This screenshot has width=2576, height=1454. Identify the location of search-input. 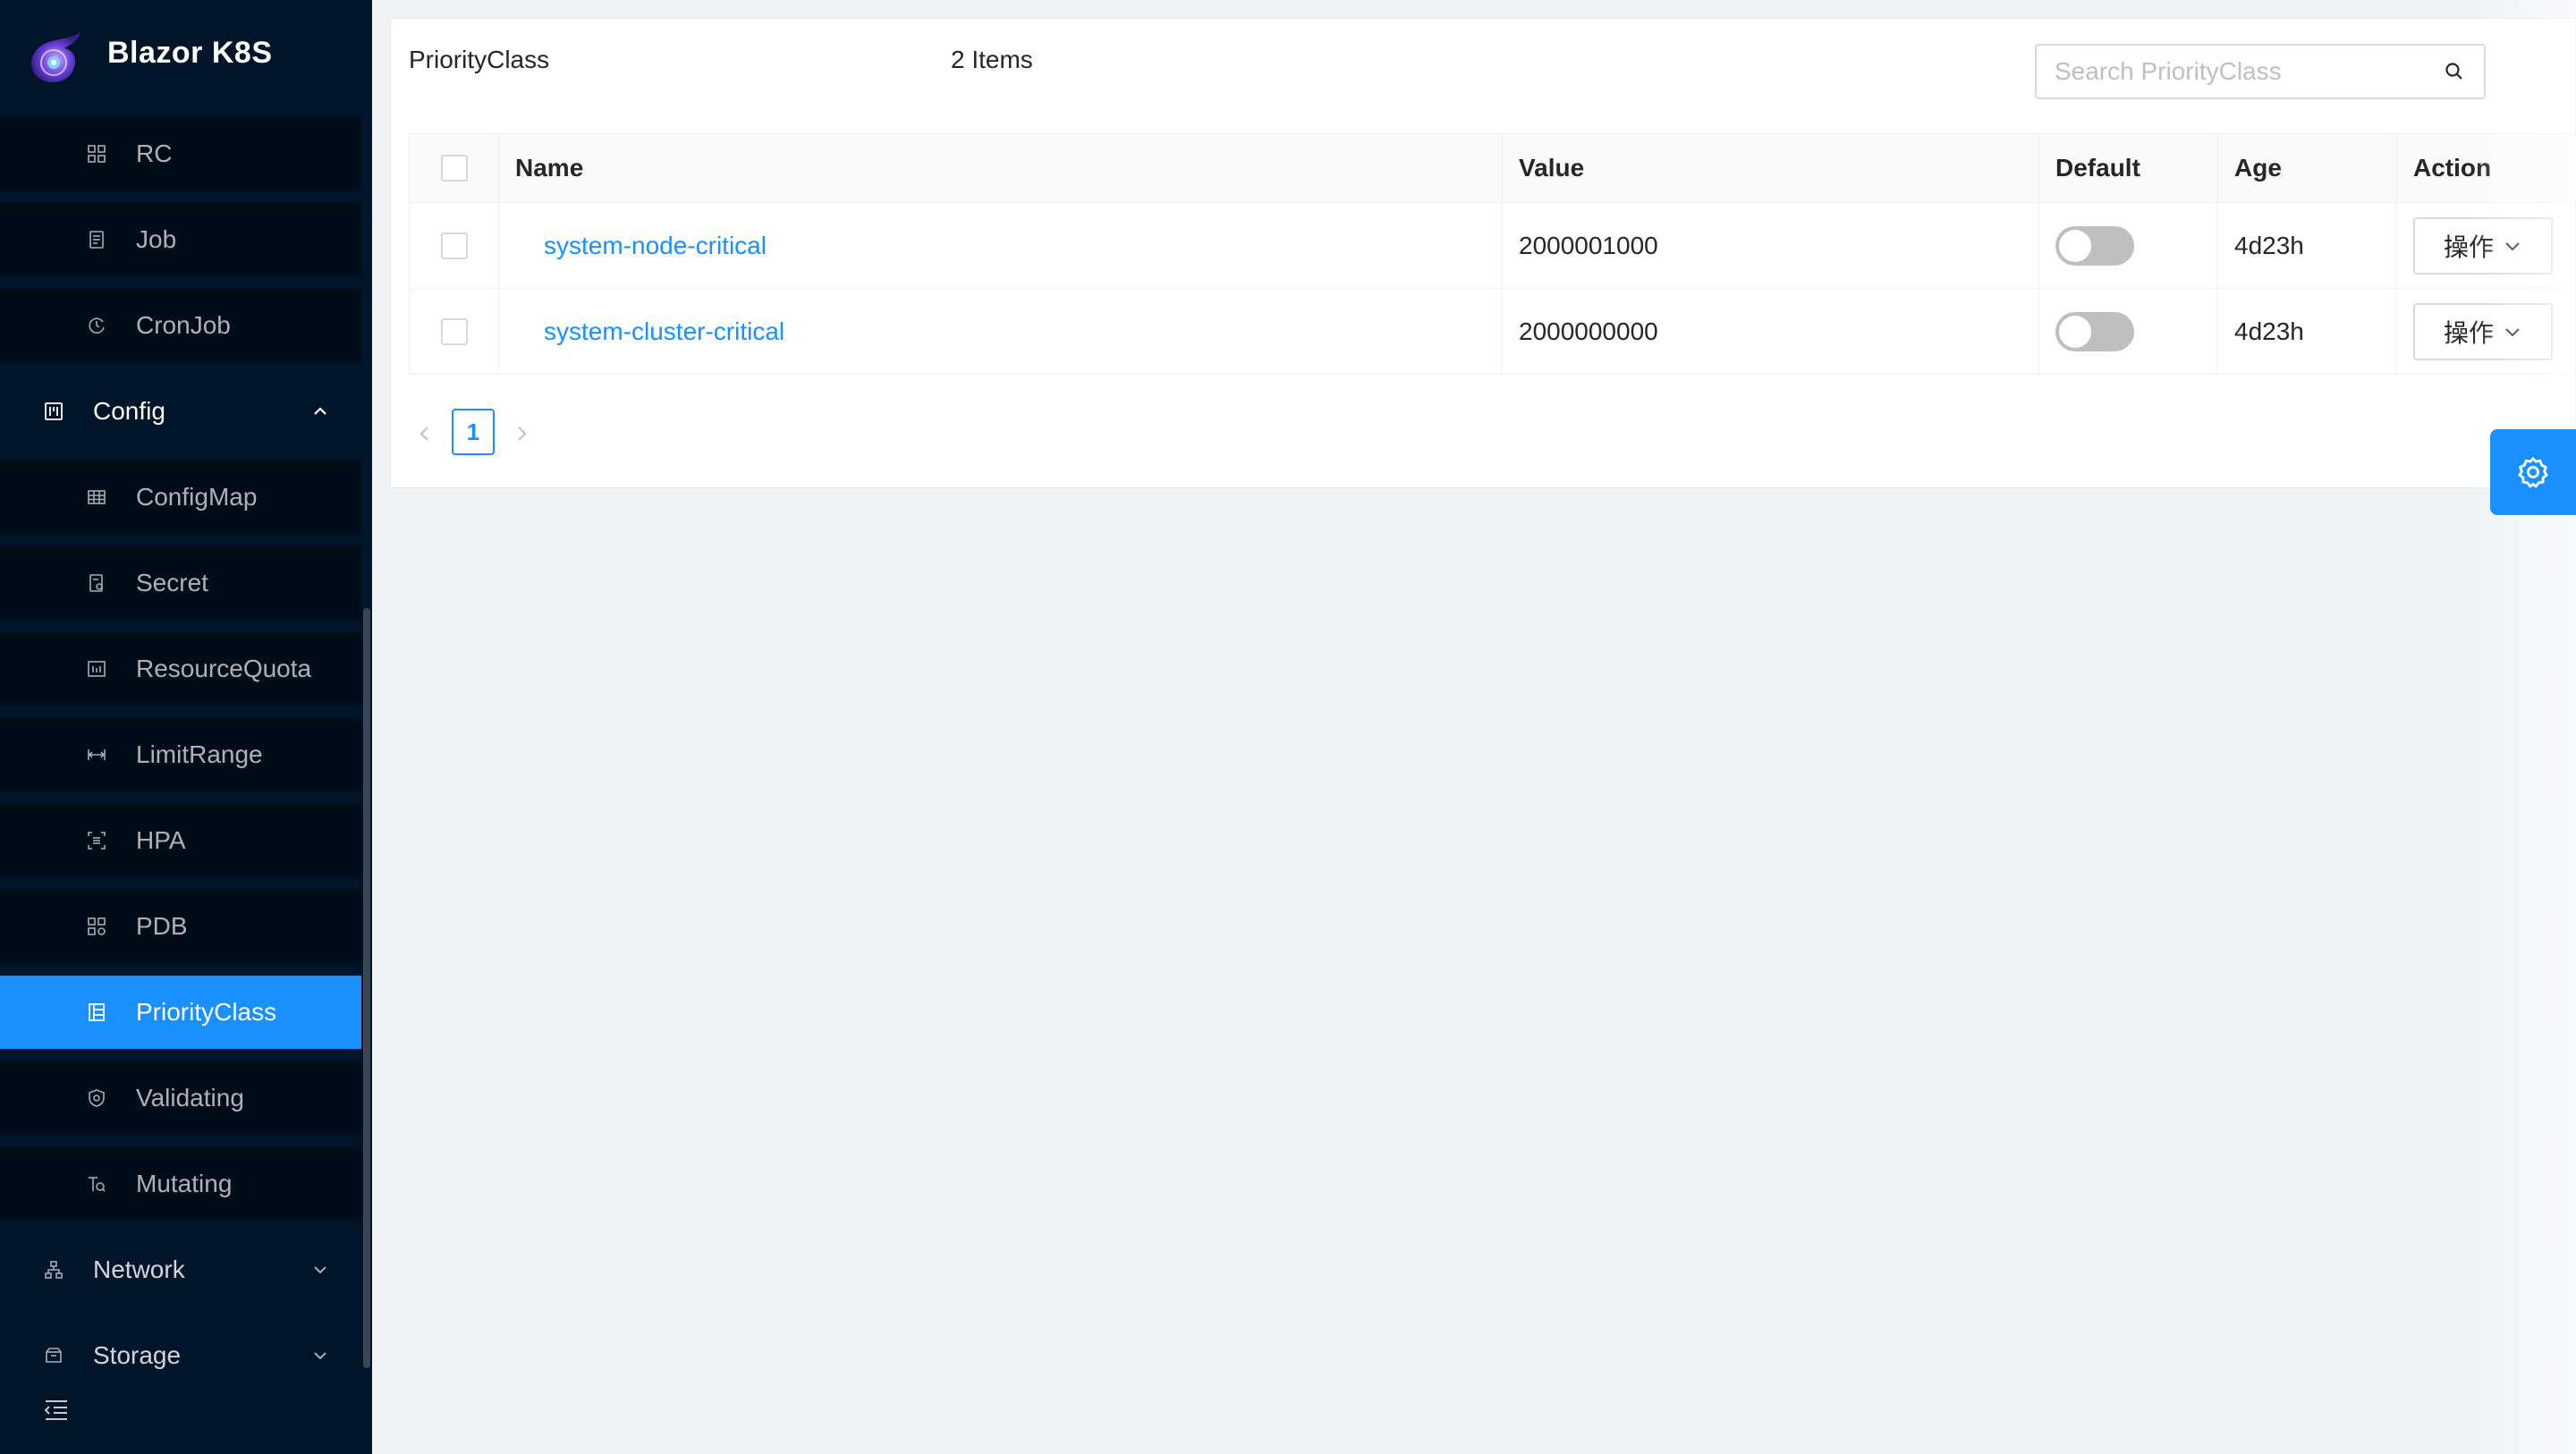
(2242, 72).